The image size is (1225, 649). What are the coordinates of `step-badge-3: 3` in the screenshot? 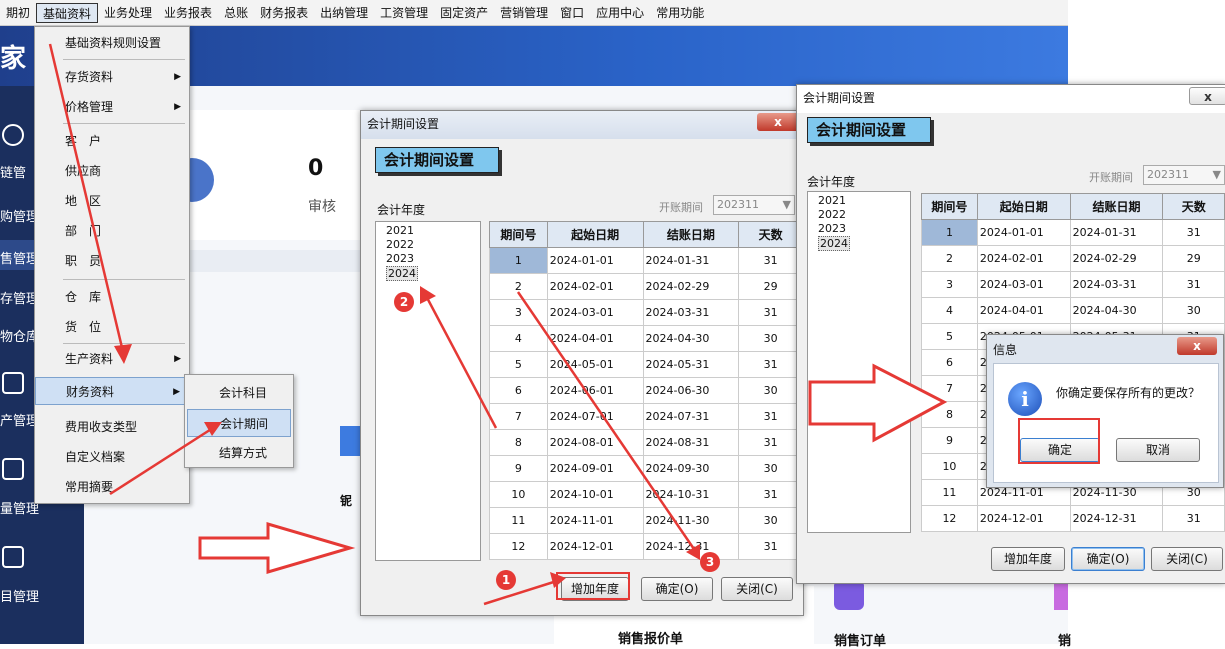 It's located at (710, 562).